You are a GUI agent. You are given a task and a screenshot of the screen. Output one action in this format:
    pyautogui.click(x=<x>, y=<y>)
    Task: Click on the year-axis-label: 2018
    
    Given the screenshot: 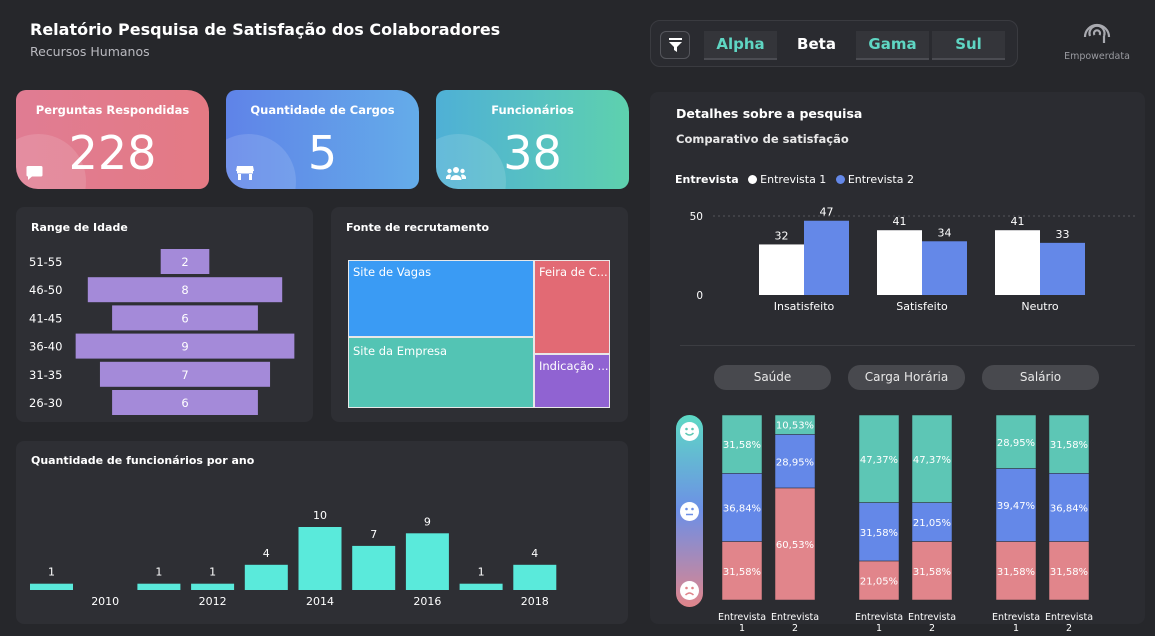 What is the action you would take?
    pyautogui.click(x=535, y=601)
    